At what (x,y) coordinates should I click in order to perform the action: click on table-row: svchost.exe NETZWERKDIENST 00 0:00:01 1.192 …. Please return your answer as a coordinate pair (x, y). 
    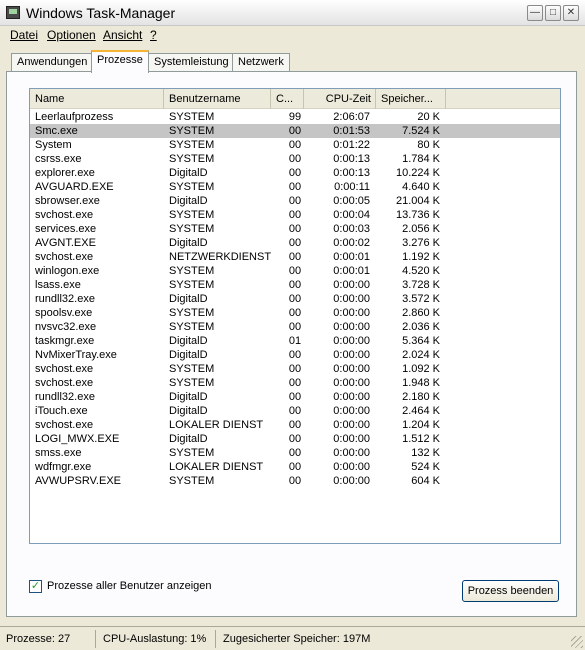
    Looking at the image, I should click on (295, 257).